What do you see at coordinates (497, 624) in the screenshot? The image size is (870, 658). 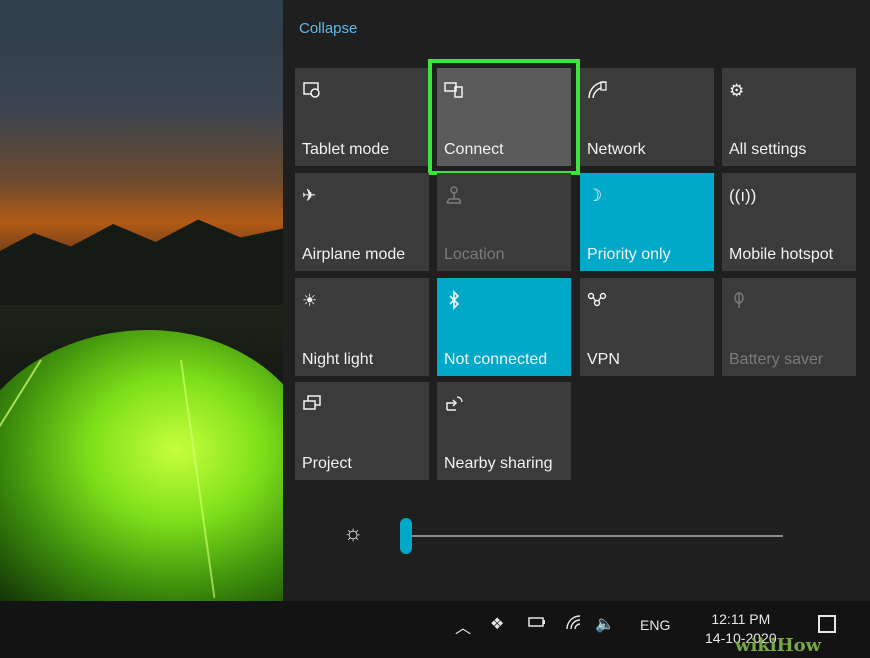 I see `dropbox-icon: ❖` at bounding box center [497, 624].